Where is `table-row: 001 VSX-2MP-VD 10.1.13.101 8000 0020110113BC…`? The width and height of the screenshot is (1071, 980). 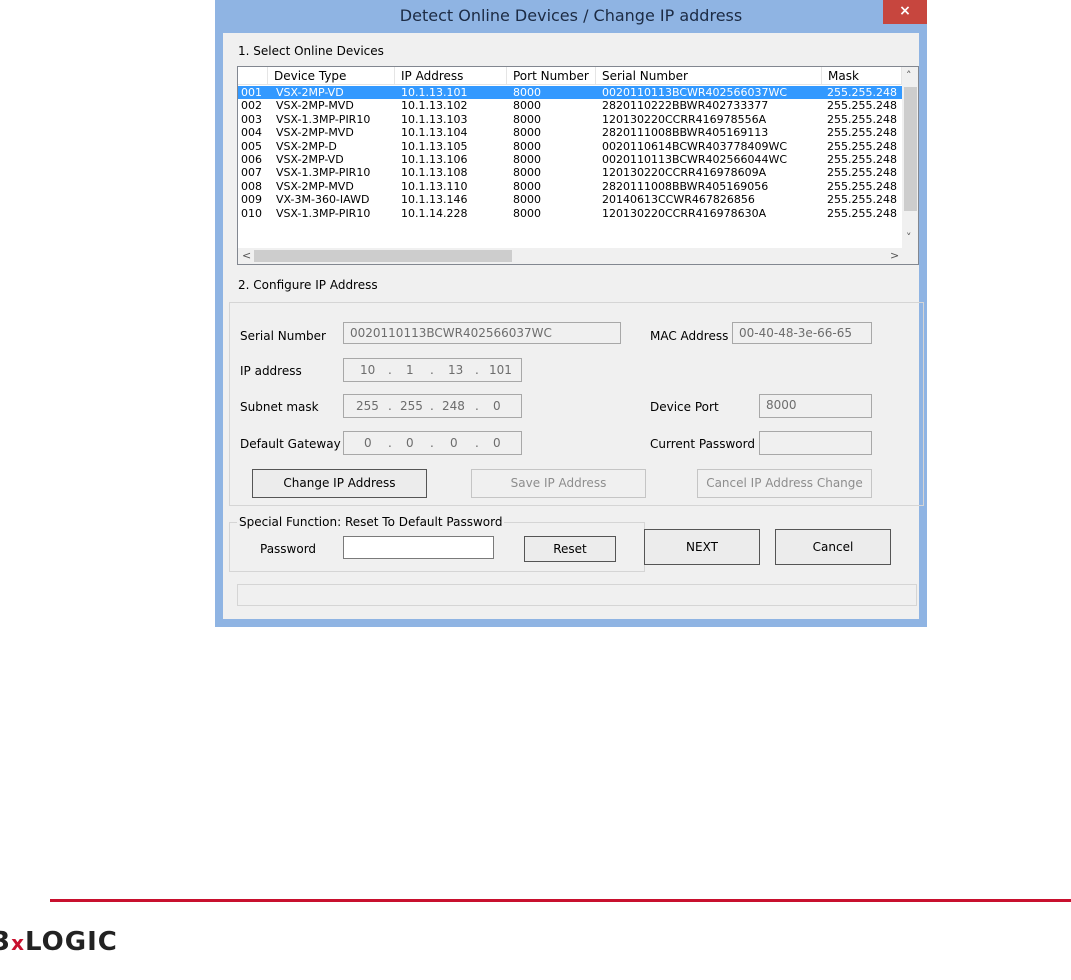
table-row: 001 VSX-2MP-VD 10.1.13.101 8000 0020110113BC… is located at coordinates (570, 92).